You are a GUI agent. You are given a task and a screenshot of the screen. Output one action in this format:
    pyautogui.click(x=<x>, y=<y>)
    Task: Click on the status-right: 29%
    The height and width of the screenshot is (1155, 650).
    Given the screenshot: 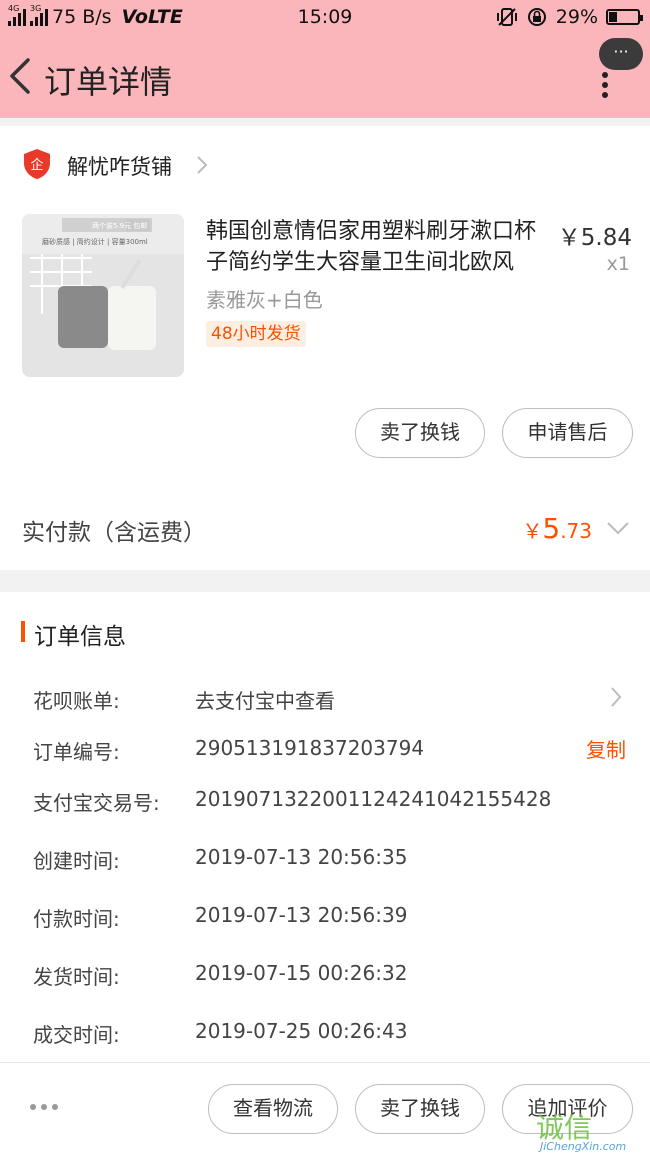 What is the action you would take?
    pyautogui.click(x=569, y=17)
    